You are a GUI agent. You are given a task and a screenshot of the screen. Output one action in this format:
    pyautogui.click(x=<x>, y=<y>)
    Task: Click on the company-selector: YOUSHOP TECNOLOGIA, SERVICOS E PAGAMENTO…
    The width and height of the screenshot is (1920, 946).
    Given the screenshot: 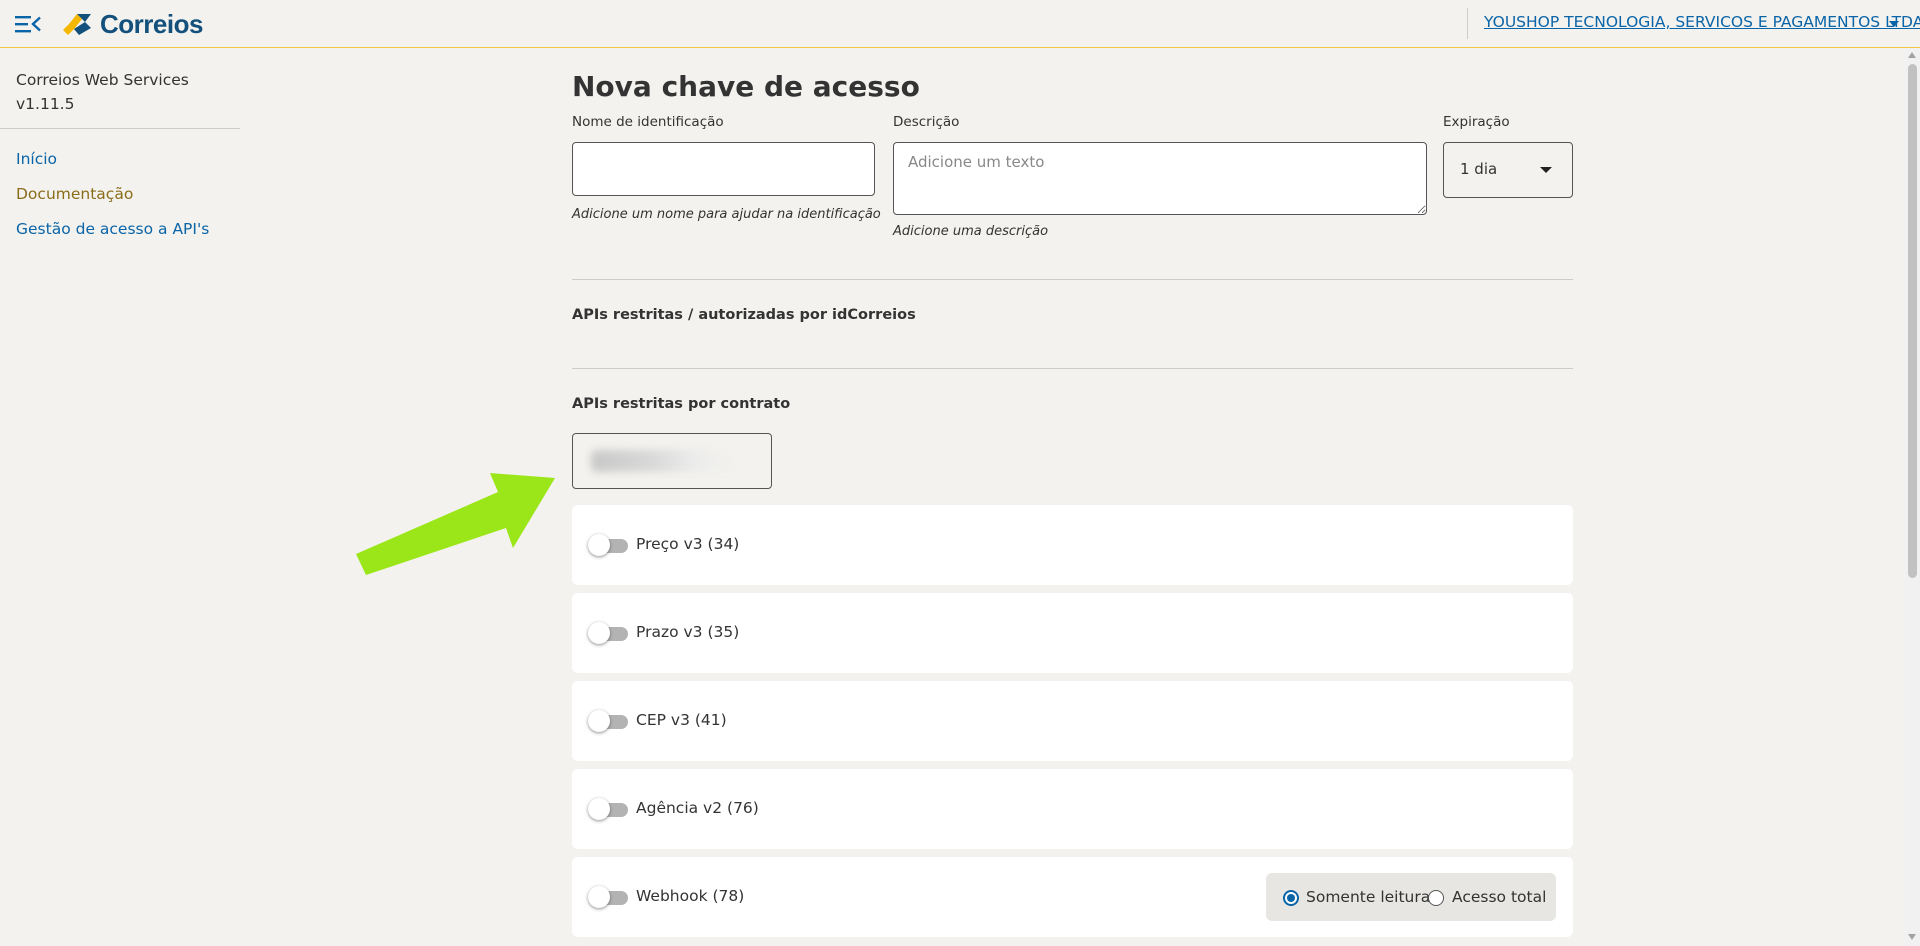 What is the action you would take?
    pyautogui.click(x=1702, y=22)
    